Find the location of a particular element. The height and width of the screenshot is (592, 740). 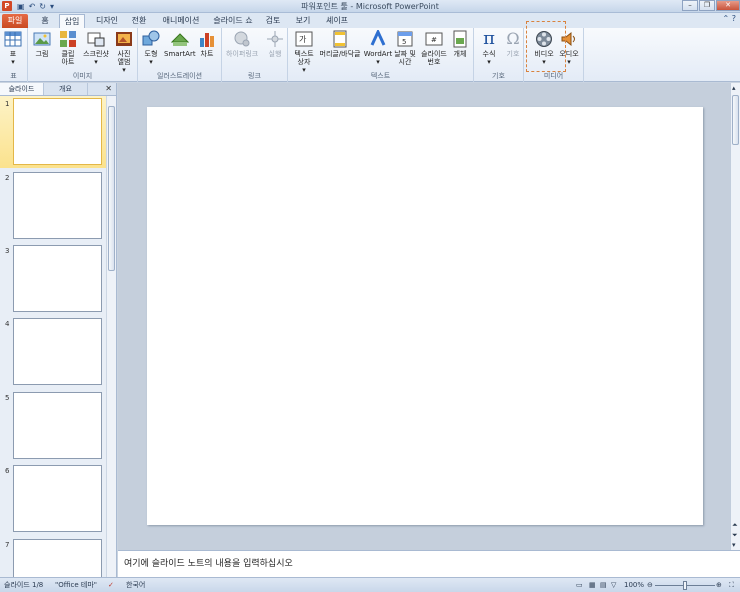

scroll-up-icon: ▴ is located at coordinates (734, 88).